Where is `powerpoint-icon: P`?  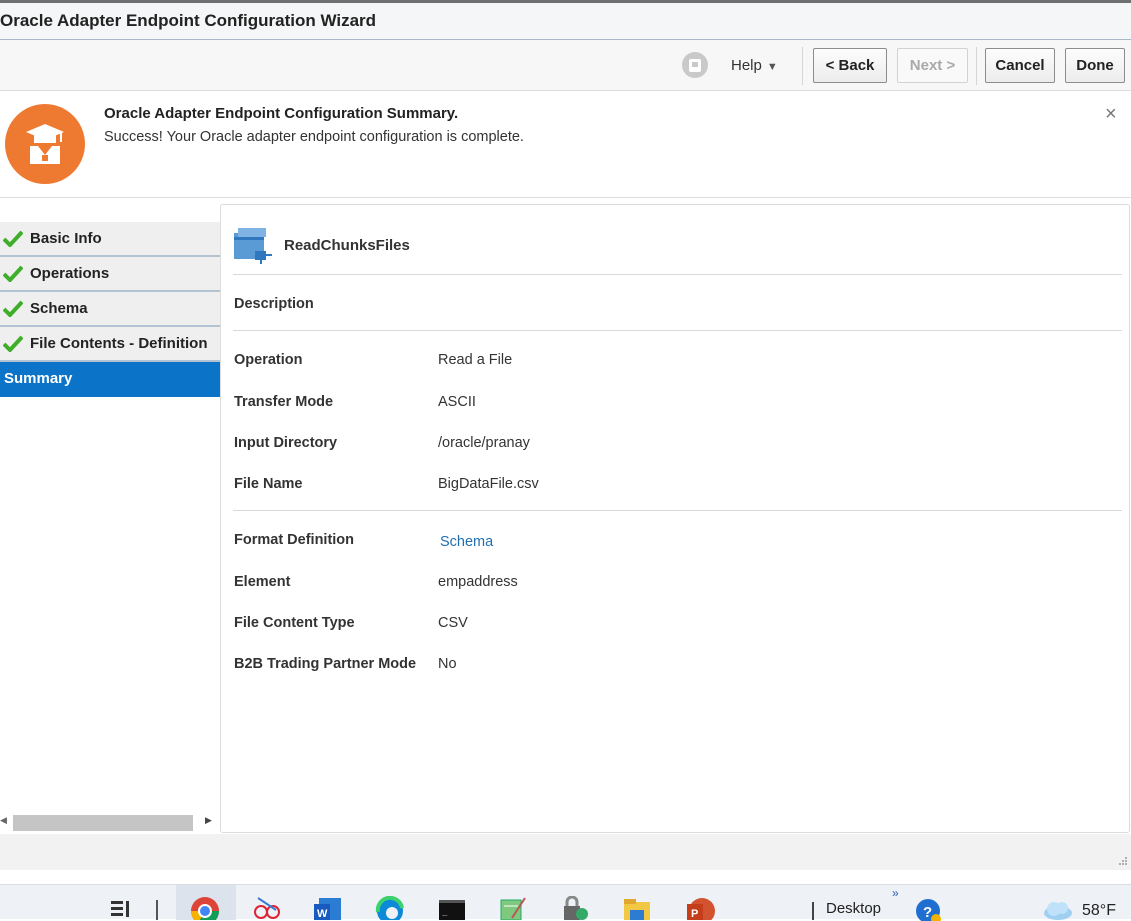 powerpoint-icon: P is located at coordinates (701, 908).